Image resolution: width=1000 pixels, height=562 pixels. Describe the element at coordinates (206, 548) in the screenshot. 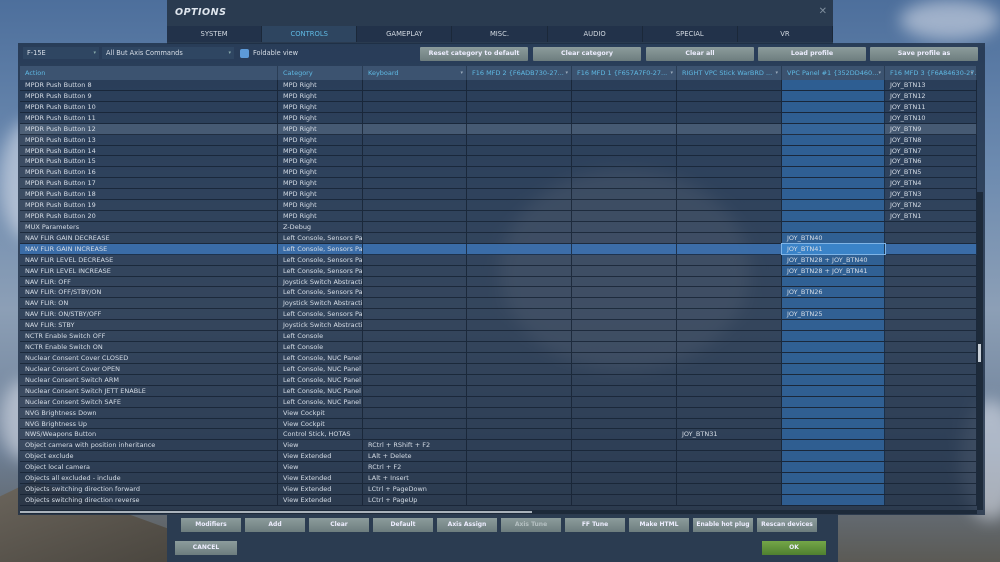

I see `cancel-button: CANCEL` at that location.